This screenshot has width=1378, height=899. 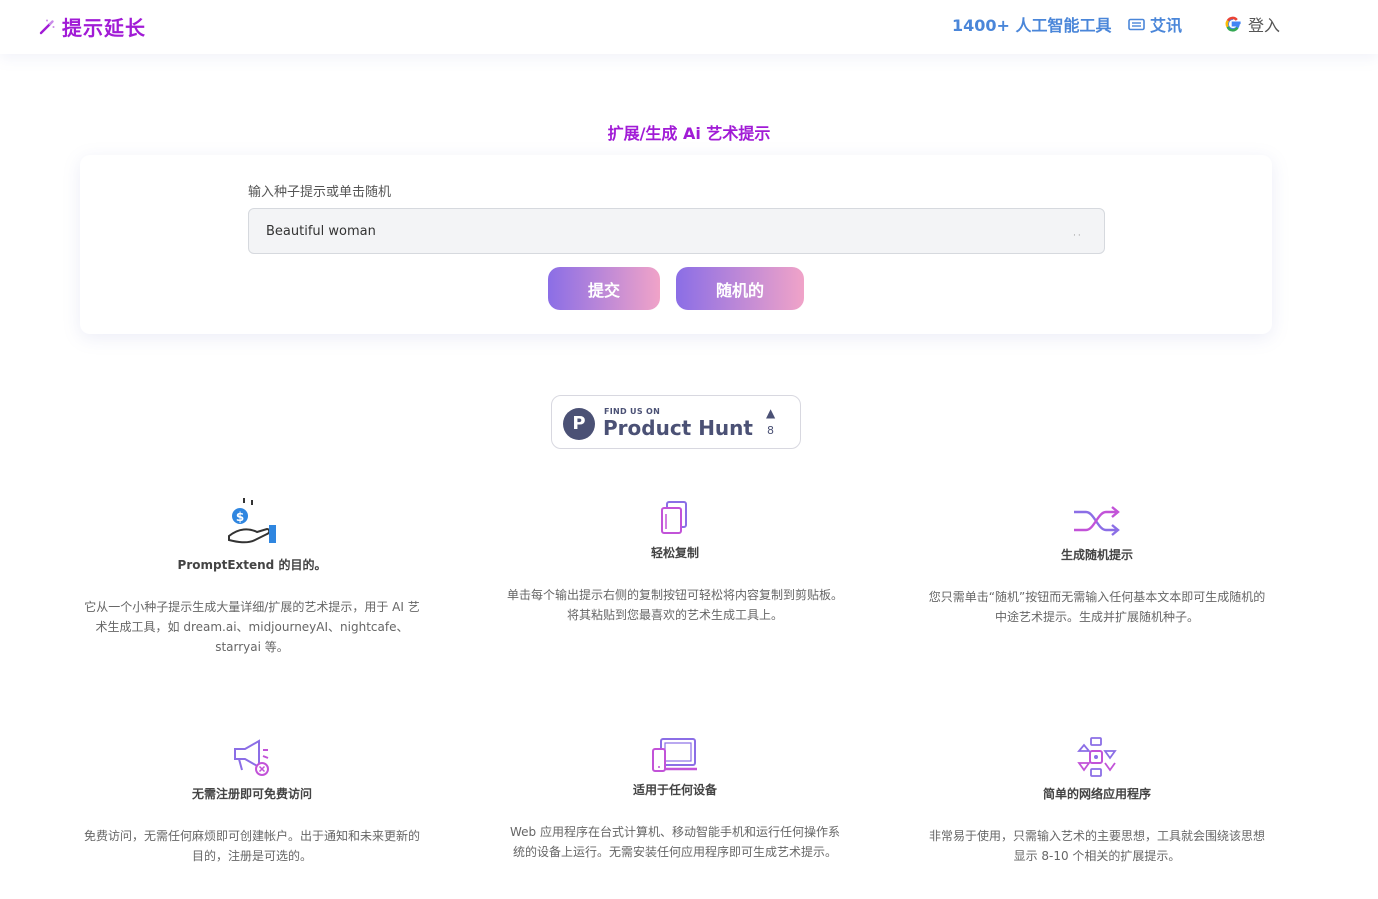 What do you see at coordinates (252, 521) in the screenshot?
I see `money-hand-icon: $` at bounding box center [252, 521].